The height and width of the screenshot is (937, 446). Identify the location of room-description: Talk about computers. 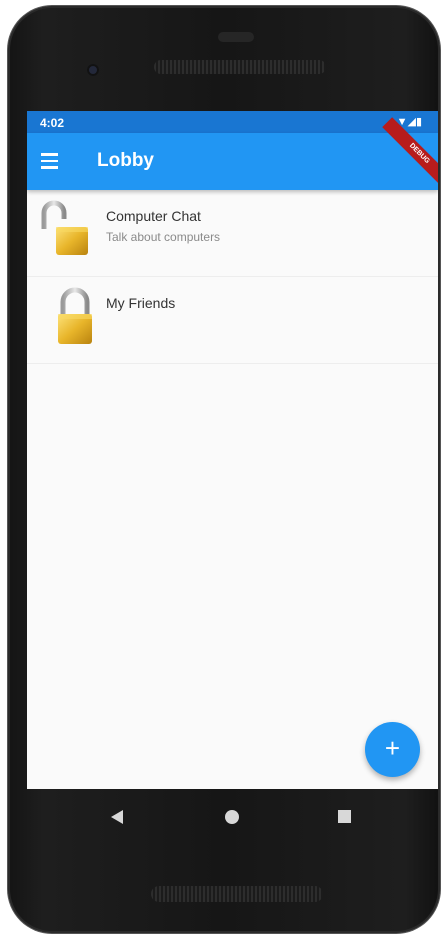
(163, 237).